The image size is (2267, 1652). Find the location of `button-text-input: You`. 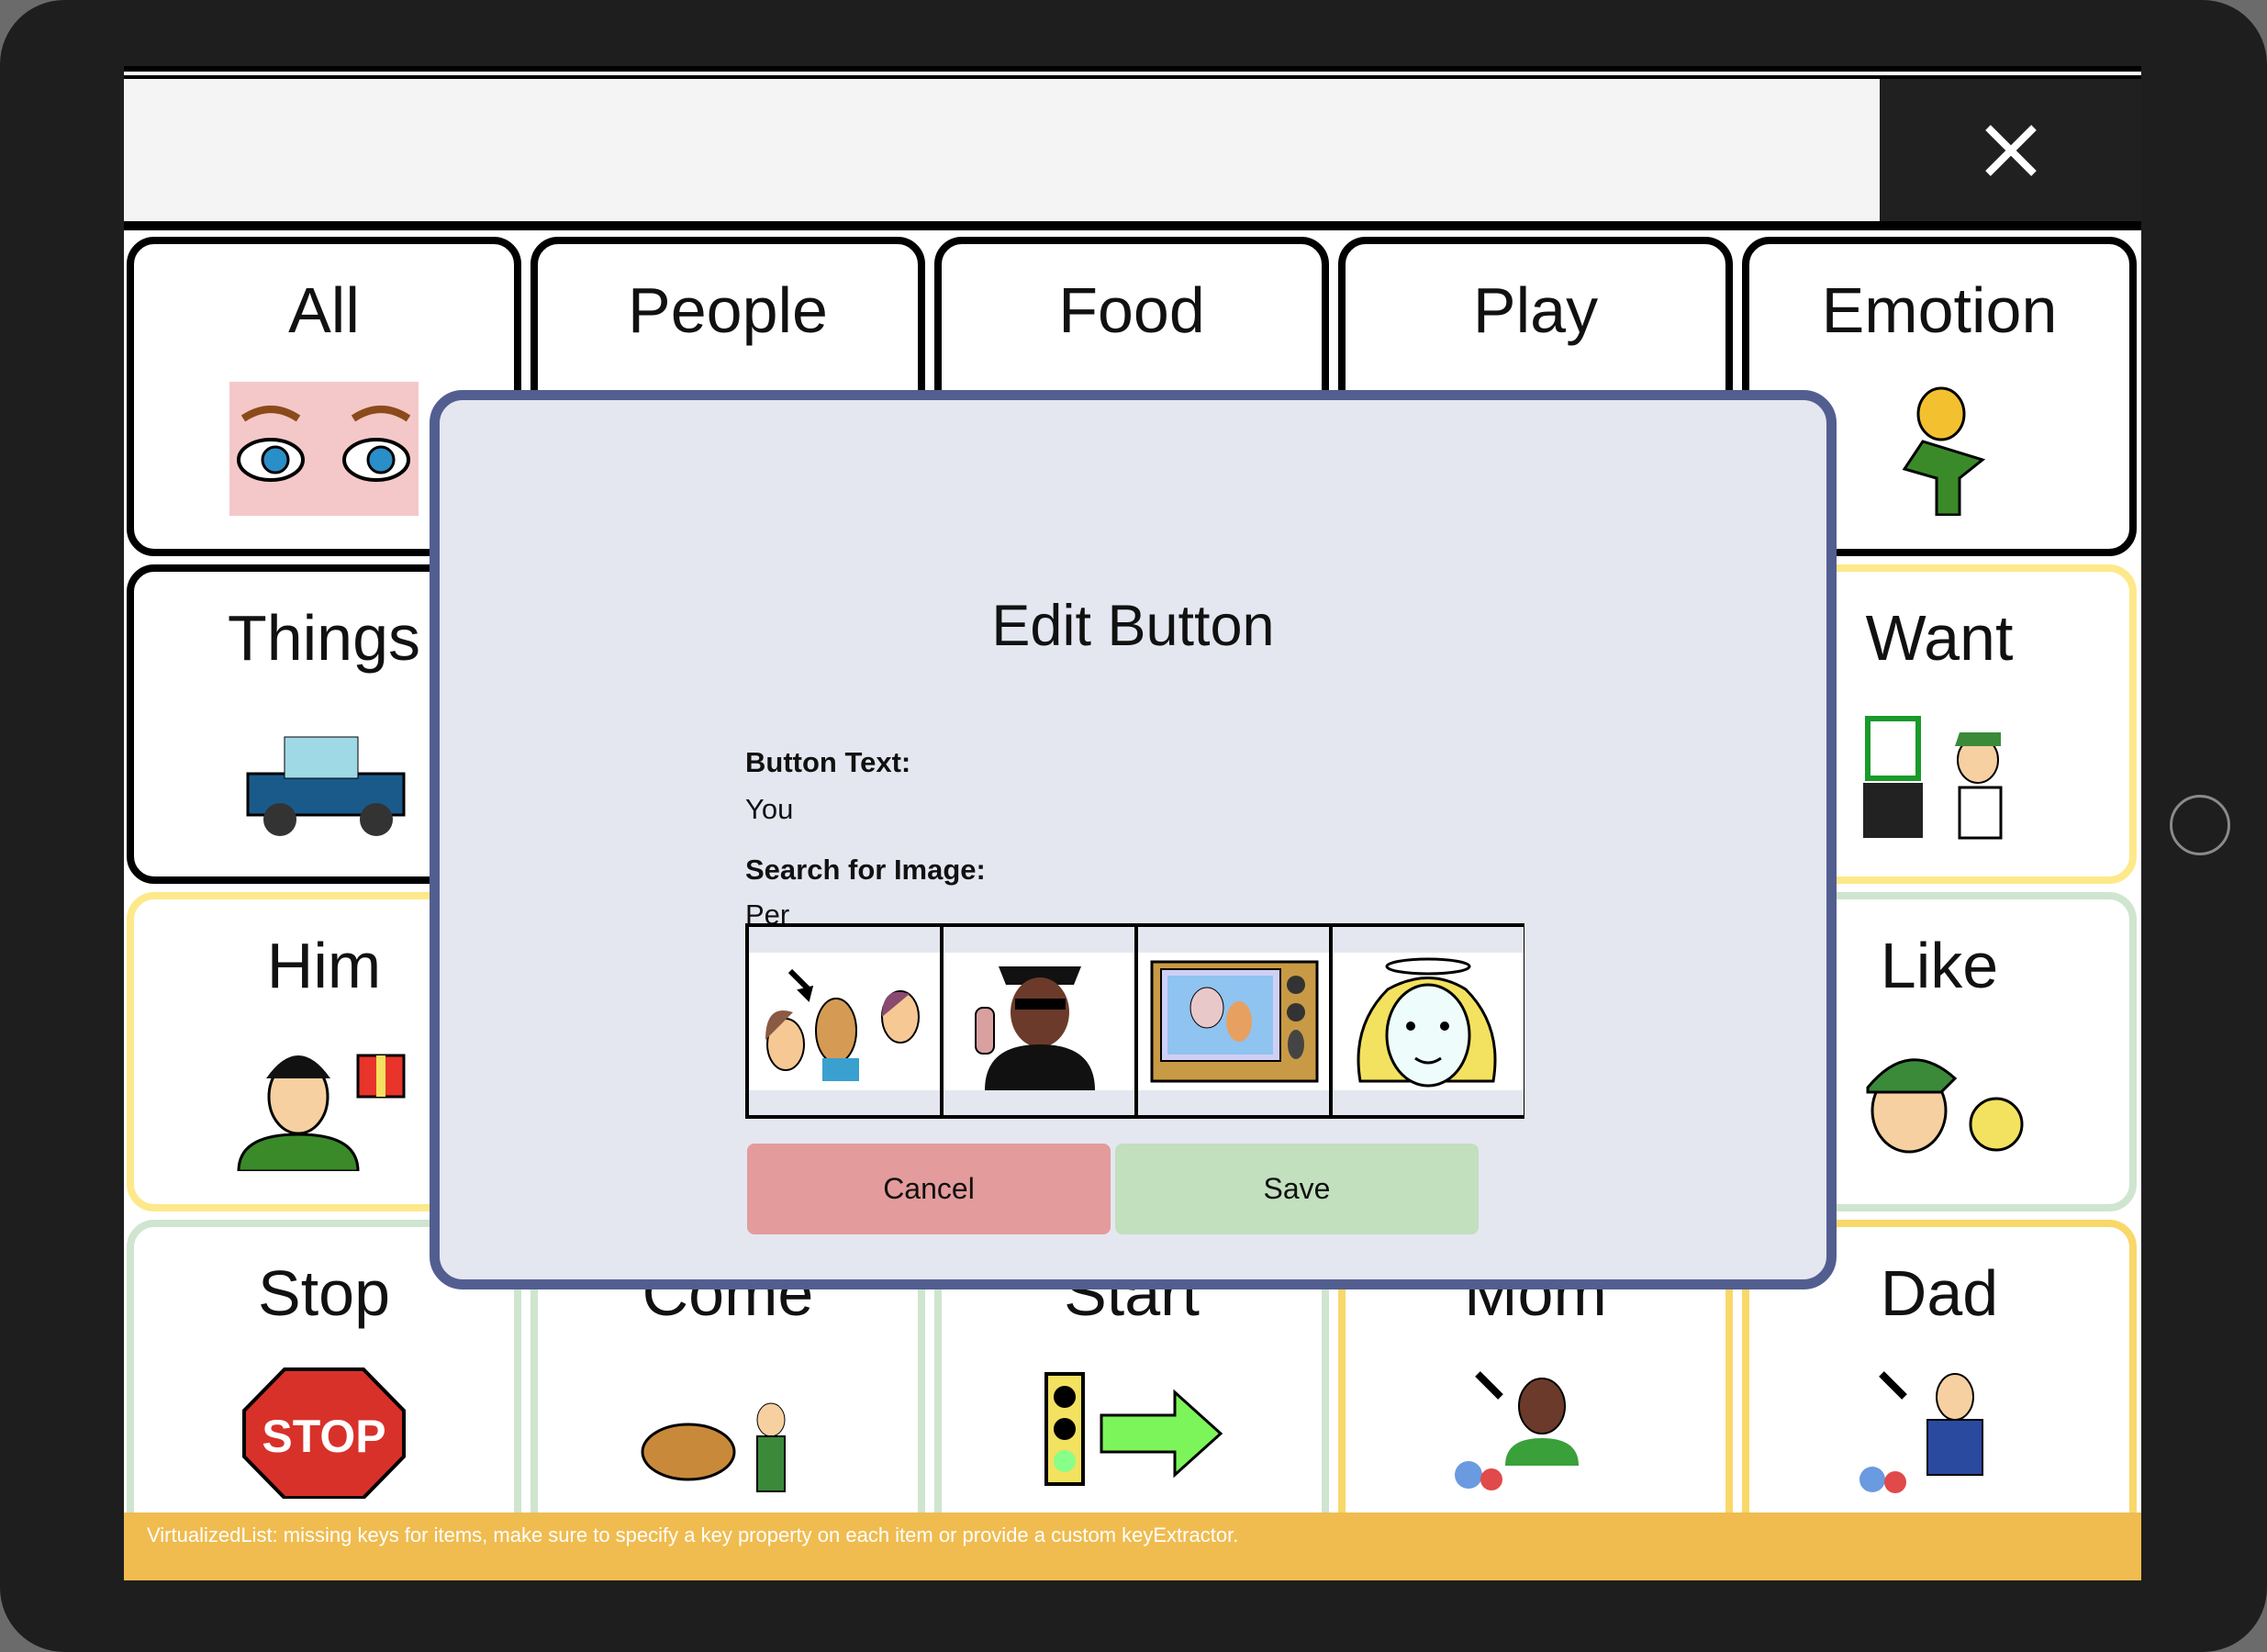

button-text-input: You is located at coordinates (769, 810).